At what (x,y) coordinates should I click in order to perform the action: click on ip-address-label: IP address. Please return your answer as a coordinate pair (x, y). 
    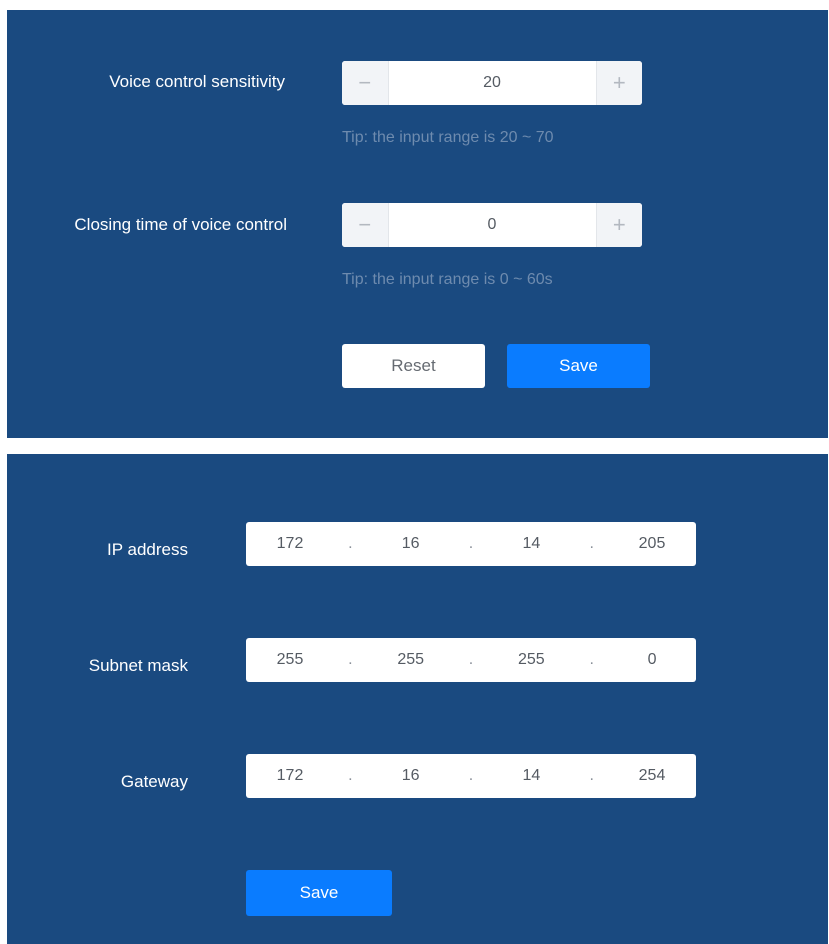
    Looking at the image, I should click on (147, 549).